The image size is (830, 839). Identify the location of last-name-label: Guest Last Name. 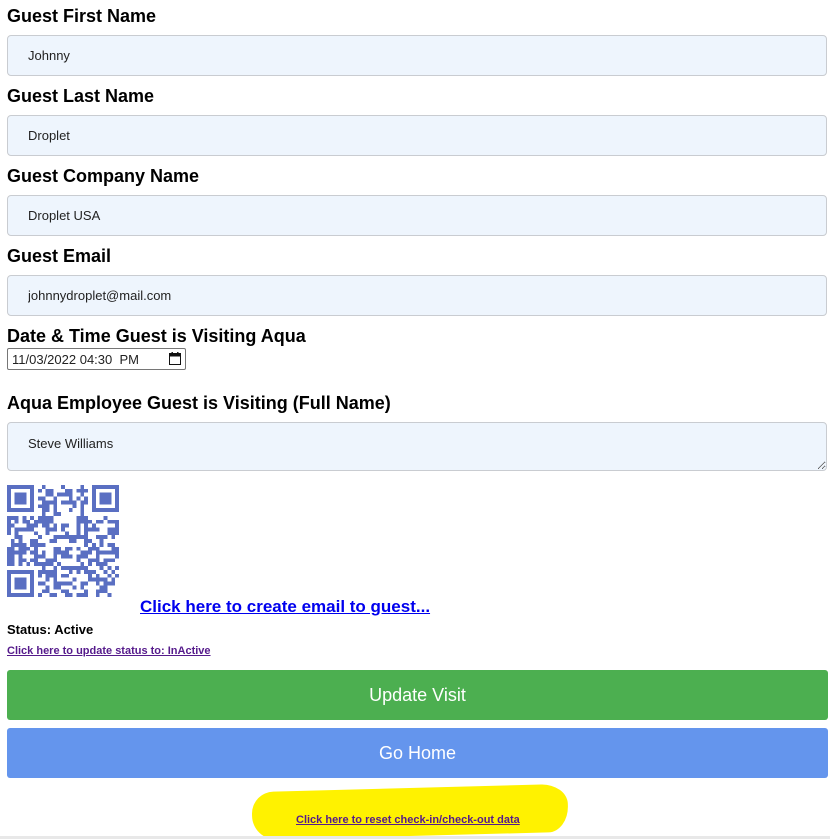
(81, 96).